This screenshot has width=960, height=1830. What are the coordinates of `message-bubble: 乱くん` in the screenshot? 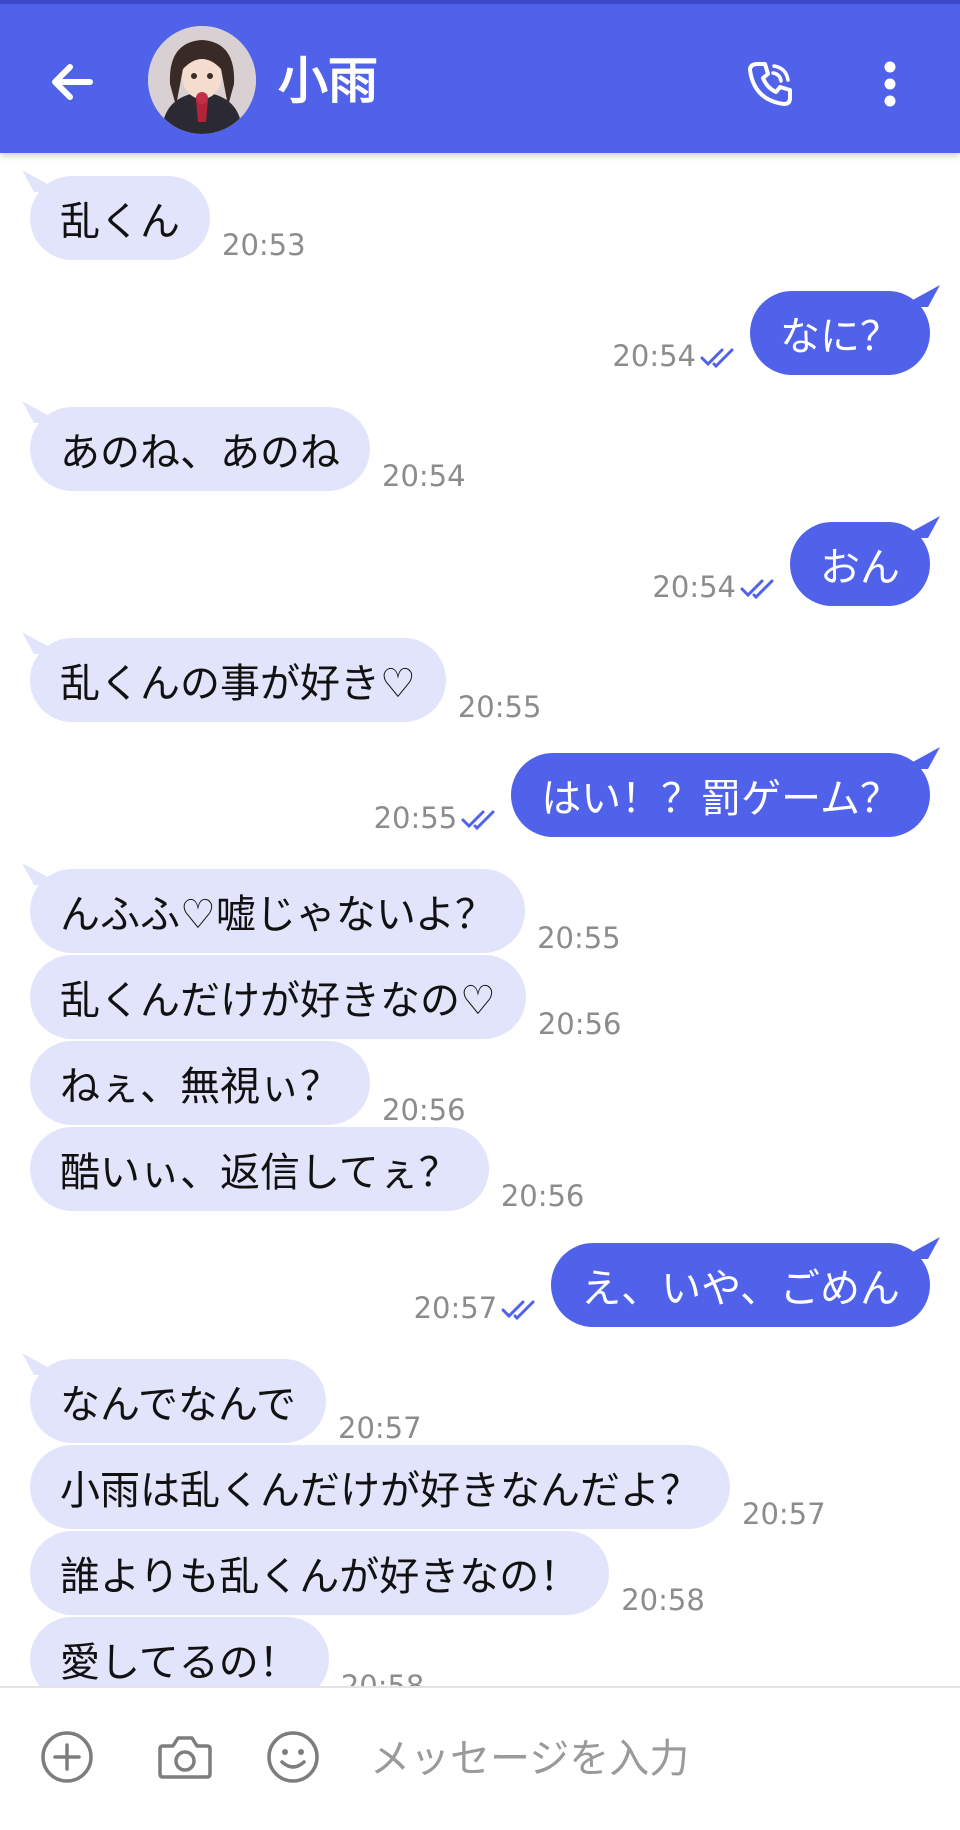 It's located at (116, 215).